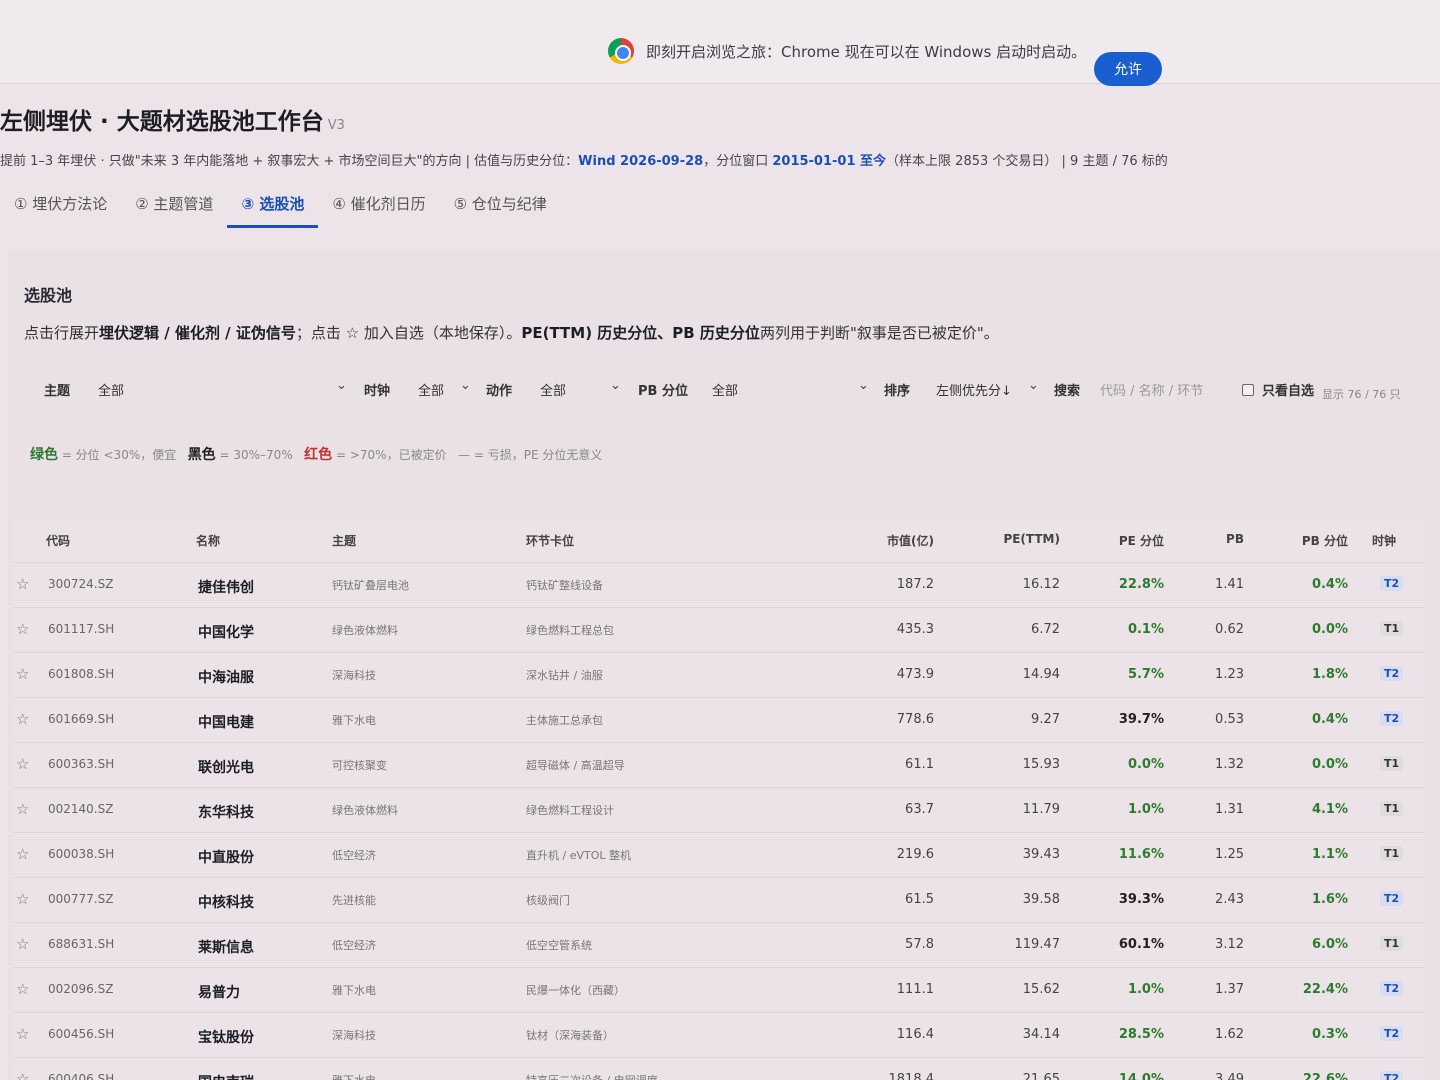  What do you see at coordinates (1141, 944) in the screenshot?
I see `pe-percentile: 60.1%` at bounding box center [1141, 944].